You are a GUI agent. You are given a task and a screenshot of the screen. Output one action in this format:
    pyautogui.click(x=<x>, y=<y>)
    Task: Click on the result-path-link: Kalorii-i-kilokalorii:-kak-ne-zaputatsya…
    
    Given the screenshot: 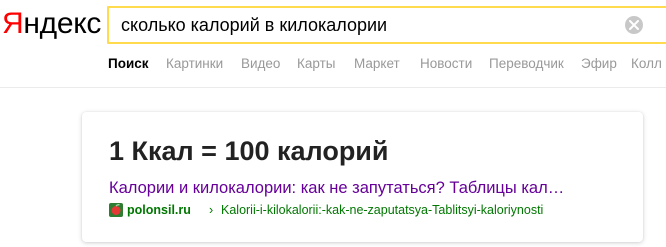 What is the action you would take?
    pyautogui.click(x=382, y=210)
    